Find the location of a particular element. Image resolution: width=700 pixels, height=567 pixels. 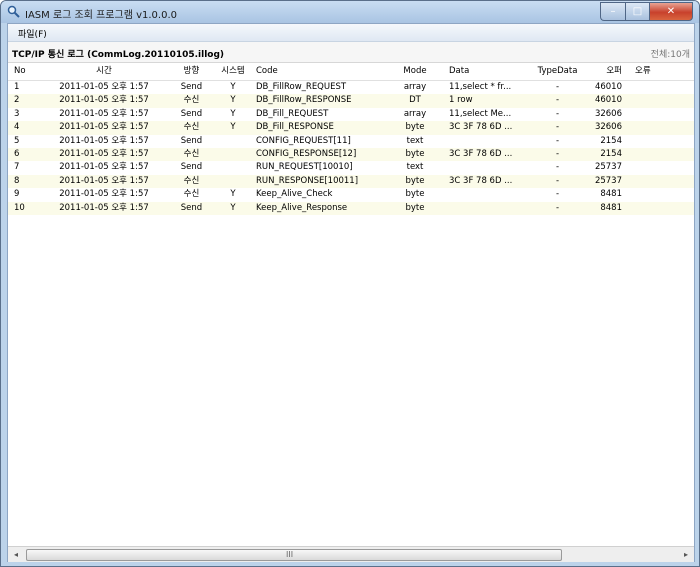

column-header-error: 오류 is located at coordinates (654, 71).